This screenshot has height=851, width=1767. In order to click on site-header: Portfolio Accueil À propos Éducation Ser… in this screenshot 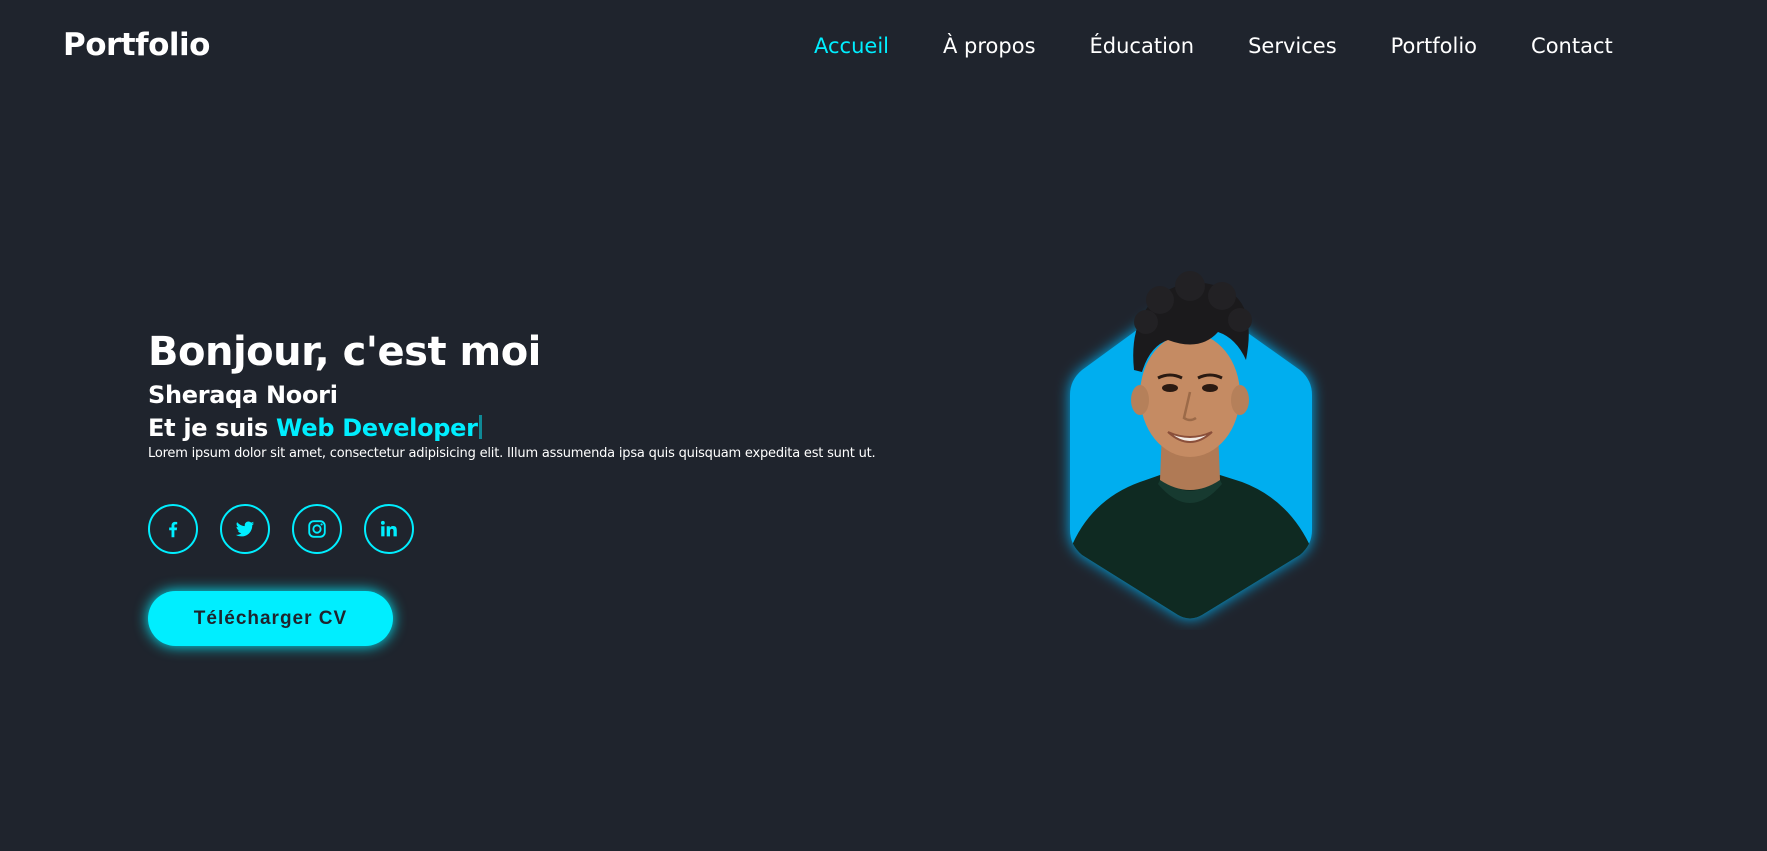, I will do `click(883, 48)`.